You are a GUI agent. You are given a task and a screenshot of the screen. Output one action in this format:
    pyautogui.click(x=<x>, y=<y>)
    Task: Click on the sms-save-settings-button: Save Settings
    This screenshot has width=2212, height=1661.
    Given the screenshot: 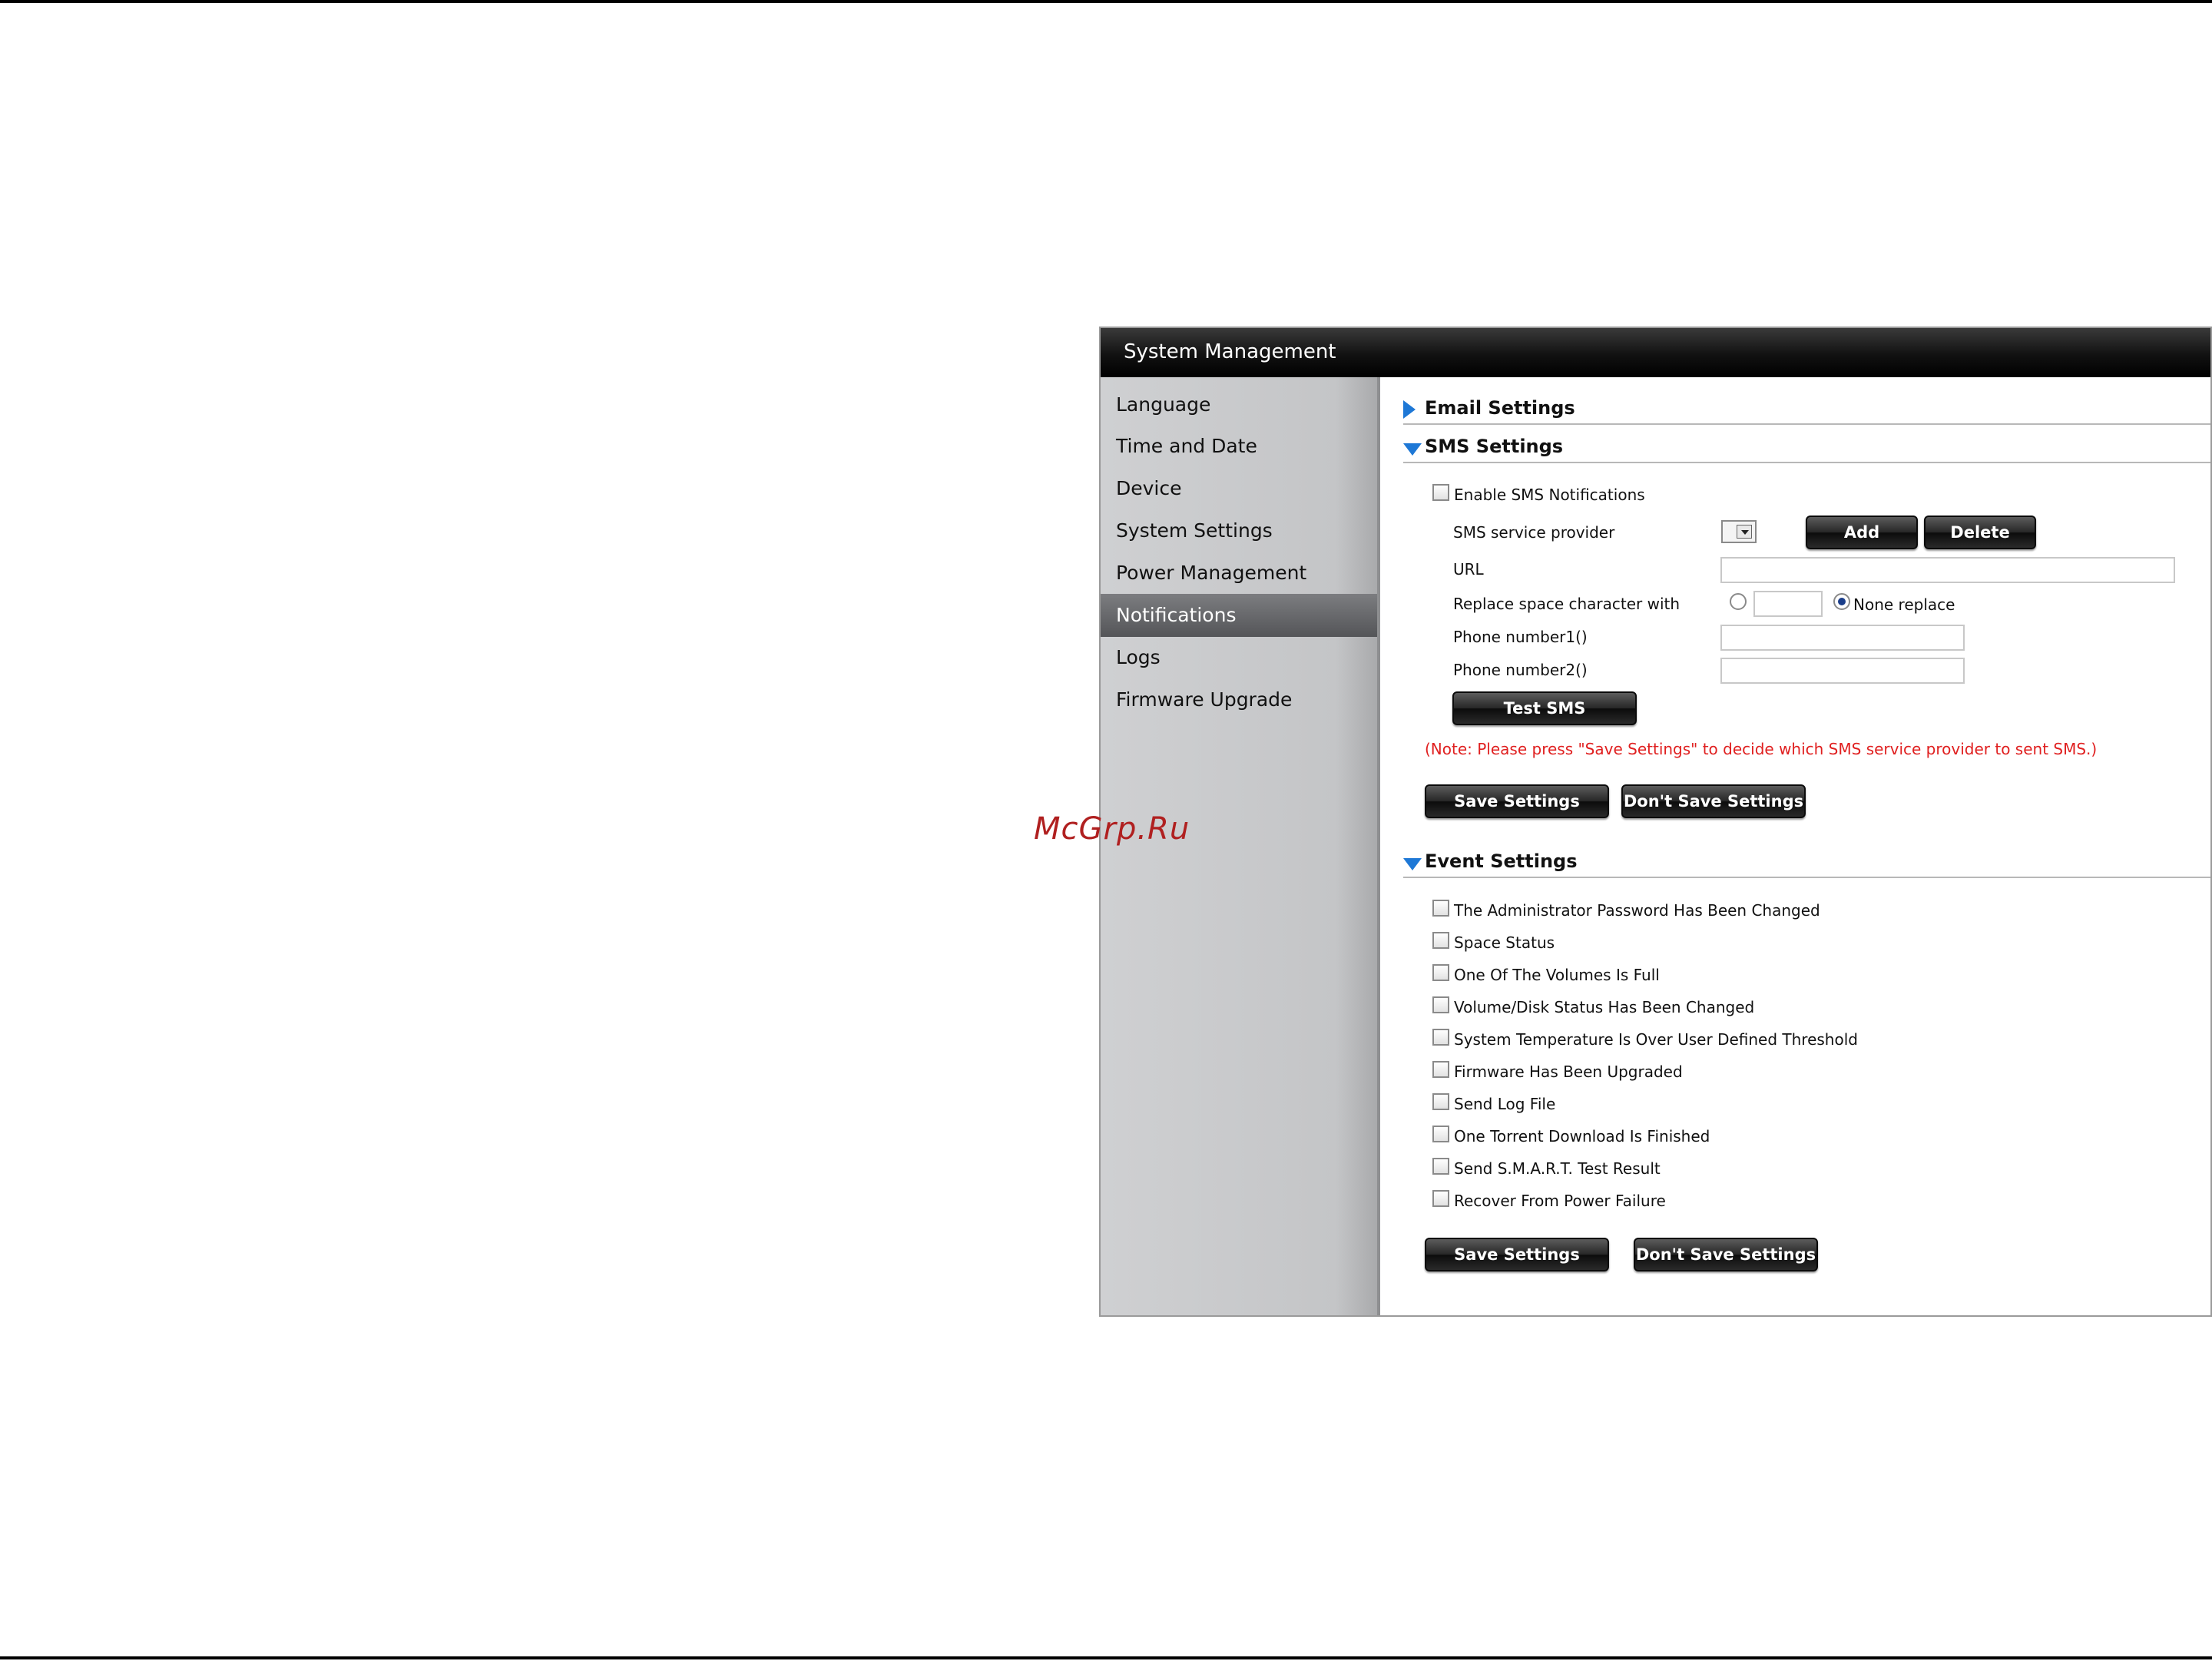 What is the action you would take?
    pyautogui.click(x=1517, y=801)
    